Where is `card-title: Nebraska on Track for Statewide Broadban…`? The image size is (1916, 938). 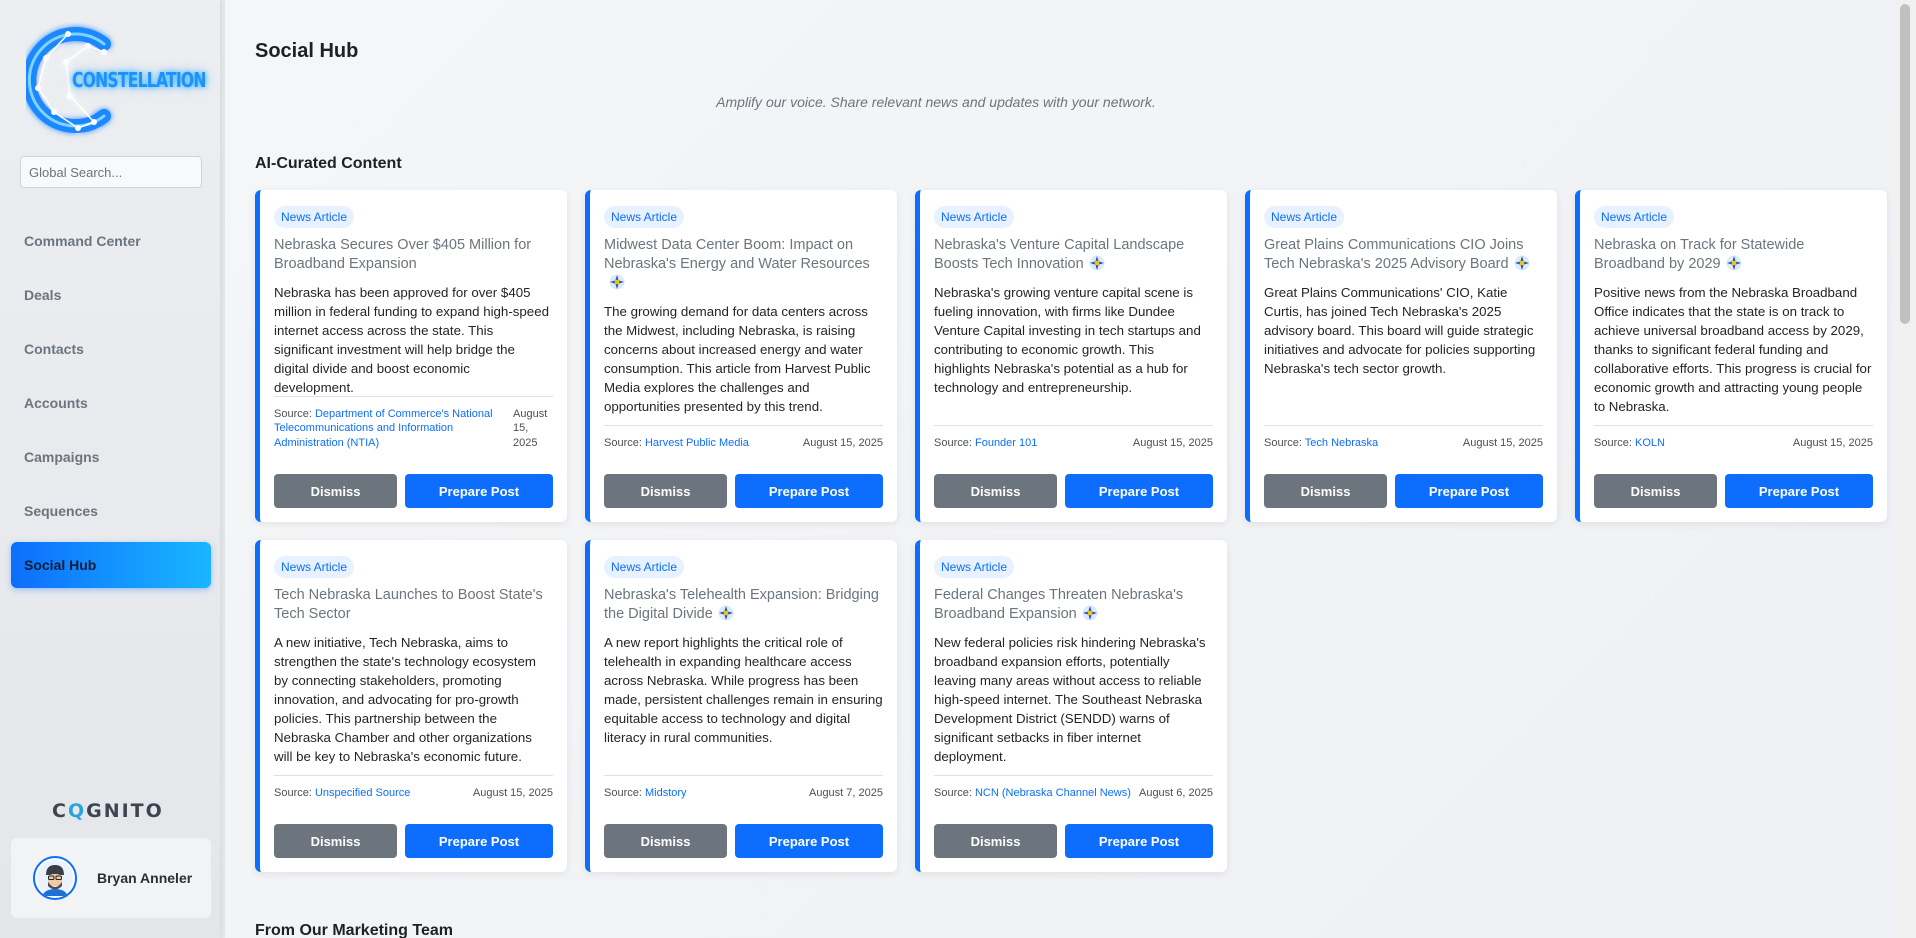
card-title: Nebraska on Track for Statewide Broadban… is located at coordinates (1733, 255).